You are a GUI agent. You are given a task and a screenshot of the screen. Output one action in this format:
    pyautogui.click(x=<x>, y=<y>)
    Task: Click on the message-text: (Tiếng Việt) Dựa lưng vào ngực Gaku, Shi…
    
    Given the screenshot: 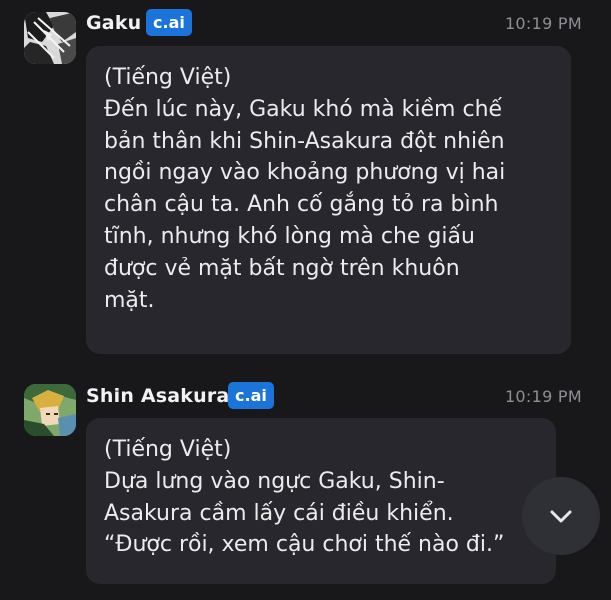 What is the action you would take?
    pyautogui.click(x=304, y=497)
    